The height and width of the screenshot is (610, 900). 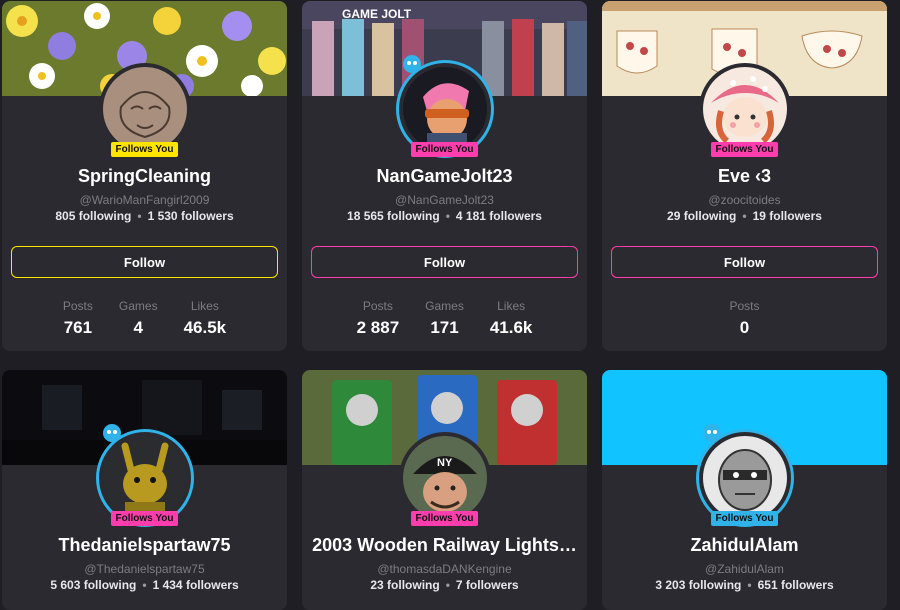 I want to click on display-name: Thedanielspartaw75, so click(x=144, y=545).